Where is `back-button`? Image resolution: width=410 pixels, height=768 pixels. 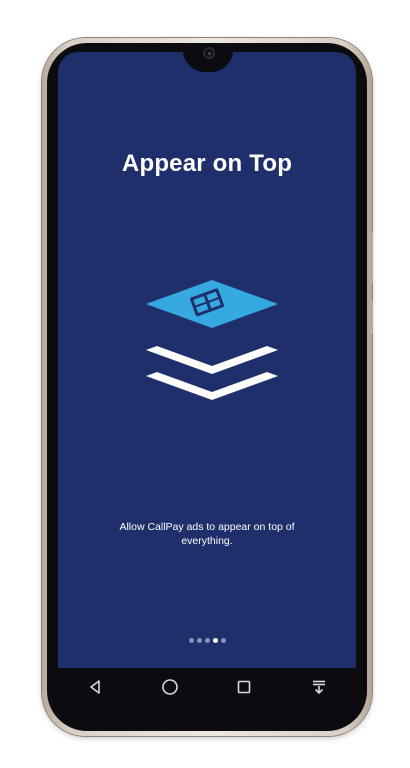 back-button is located at coordinates (95, 687).